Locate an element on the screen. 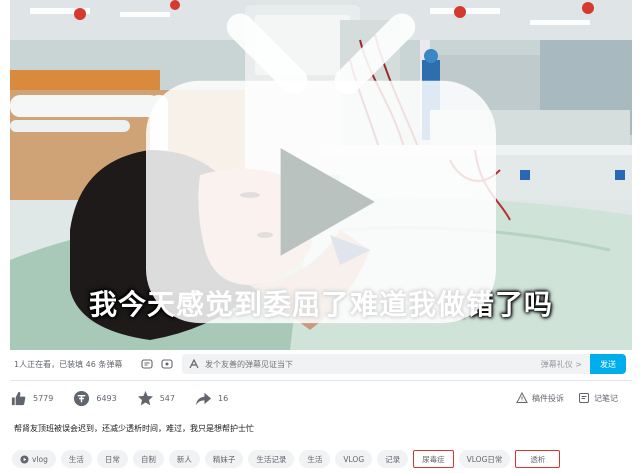  note-icon is located at coordinates (584, 398).